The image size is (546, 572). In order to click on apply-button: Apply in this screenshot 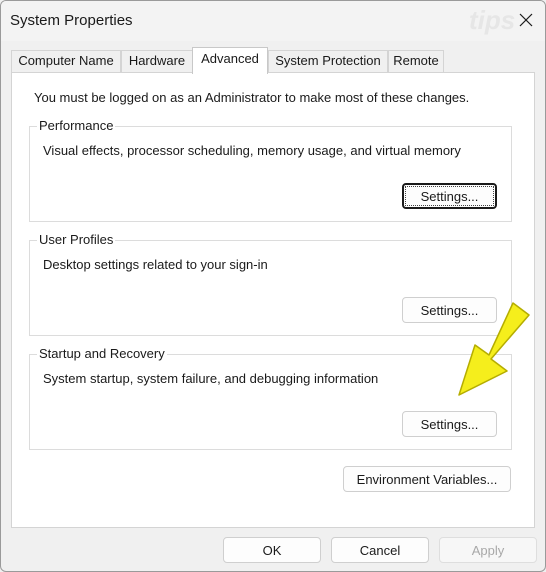, I will do `click(488, 550)`.